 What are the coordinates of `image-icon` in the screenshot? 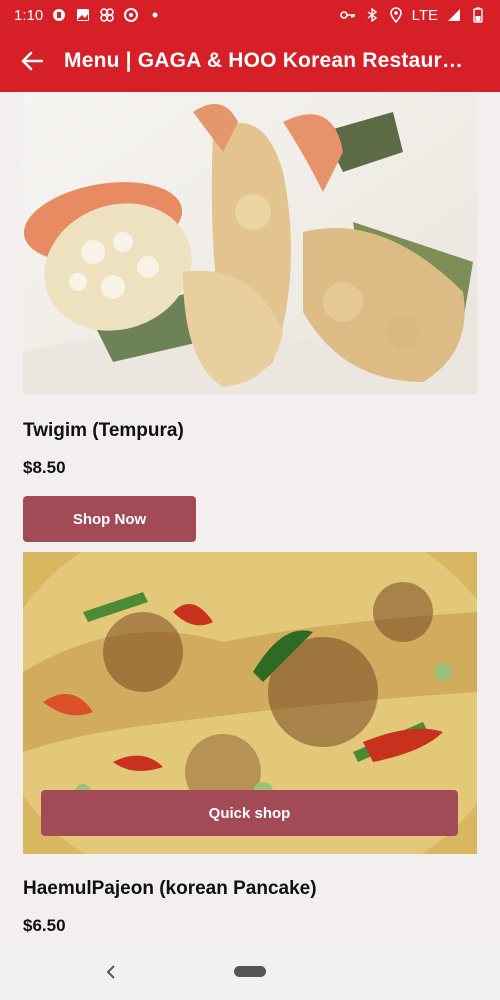 It's located at (83, 15).